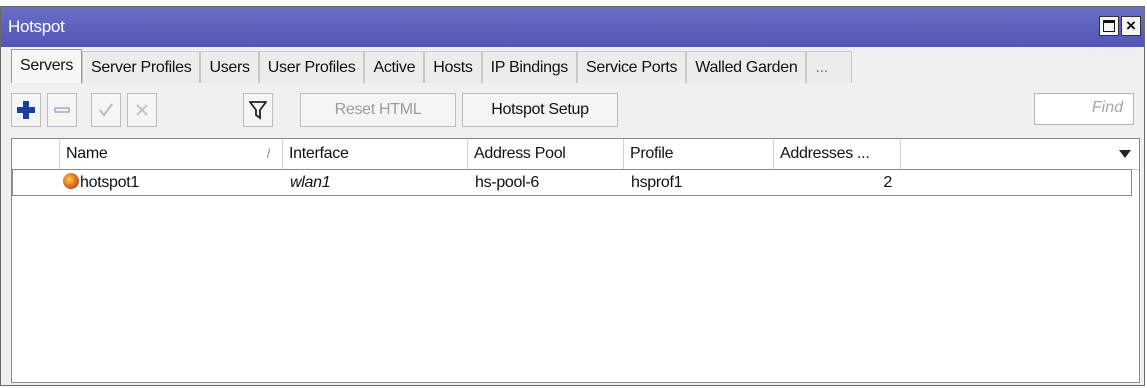  What do you see at coordinates (71, 181) in the screenshot?
I see `hotspot-server-icon` at bounding box center [71, 181].